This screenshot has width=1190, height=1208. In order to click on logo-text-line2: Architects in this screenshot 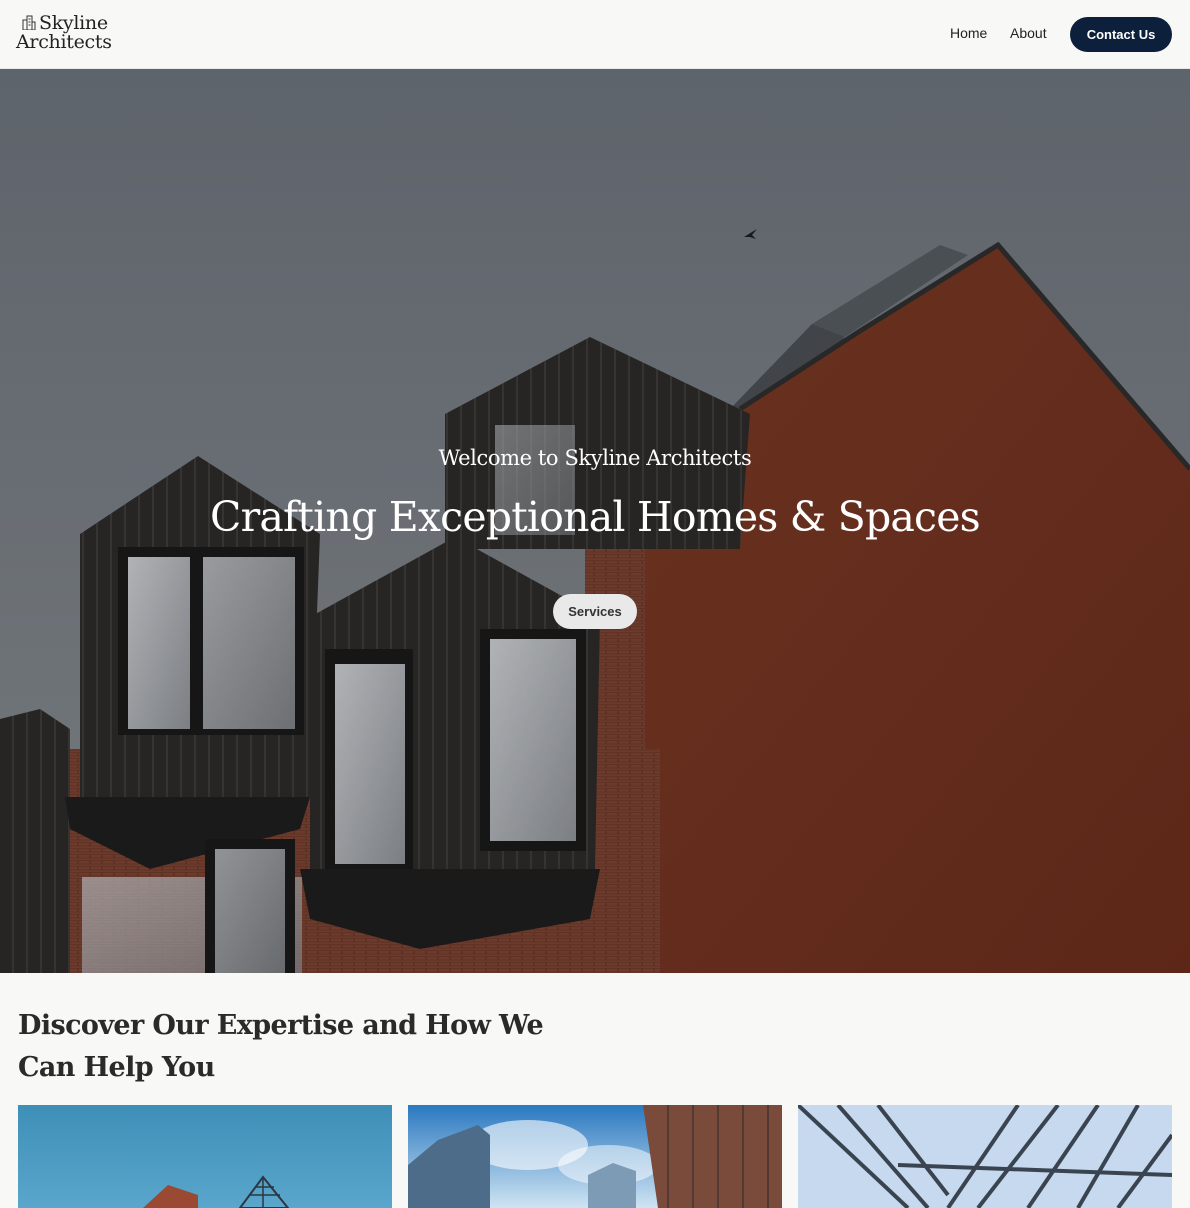, I will do `click(64, 42)`.